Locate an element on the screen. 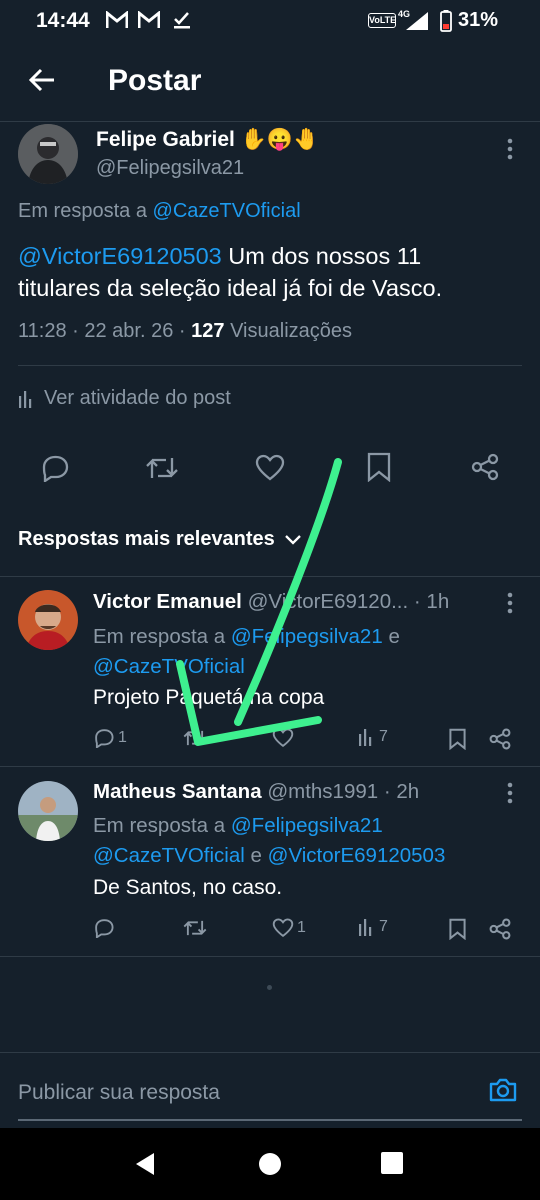 The image size is (540, 1200). reply-comment-button: 1 is located at coordinates (110, 738).